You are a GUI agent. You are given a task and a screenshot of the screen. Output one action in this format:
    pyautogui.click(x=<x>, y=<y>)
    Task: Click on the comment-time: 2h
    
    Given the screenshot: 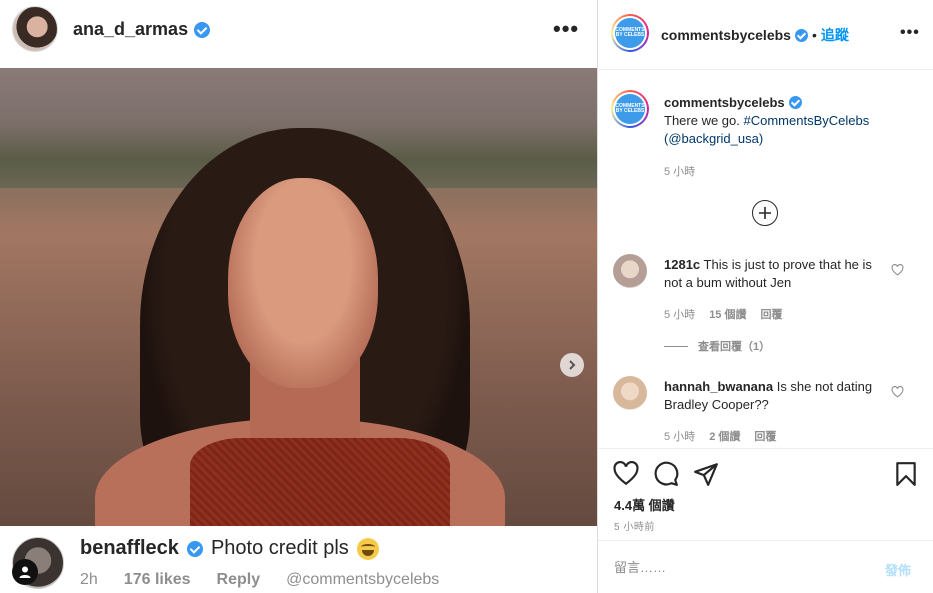 What is the action you would take?
    pyautogui.click(x=89, y=579)
    